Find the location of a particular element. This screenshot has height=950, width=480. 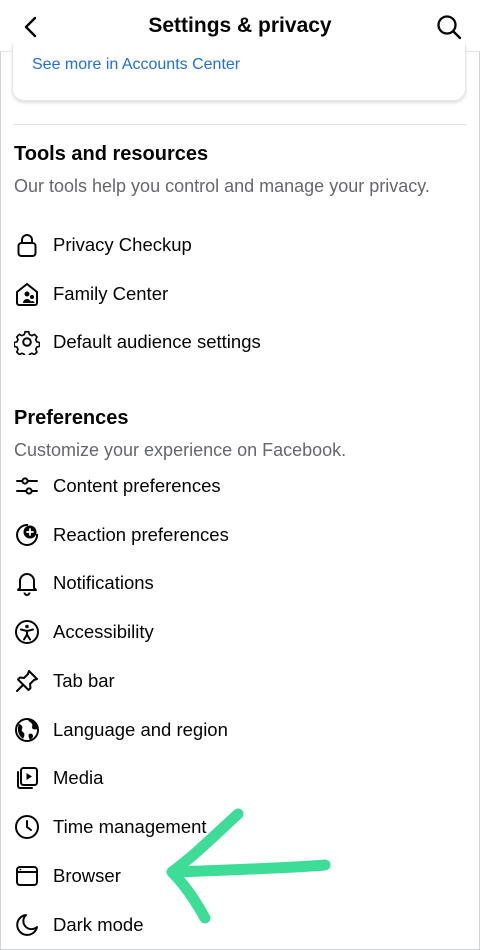

media-play-icon is located at coordinates (27, 778).